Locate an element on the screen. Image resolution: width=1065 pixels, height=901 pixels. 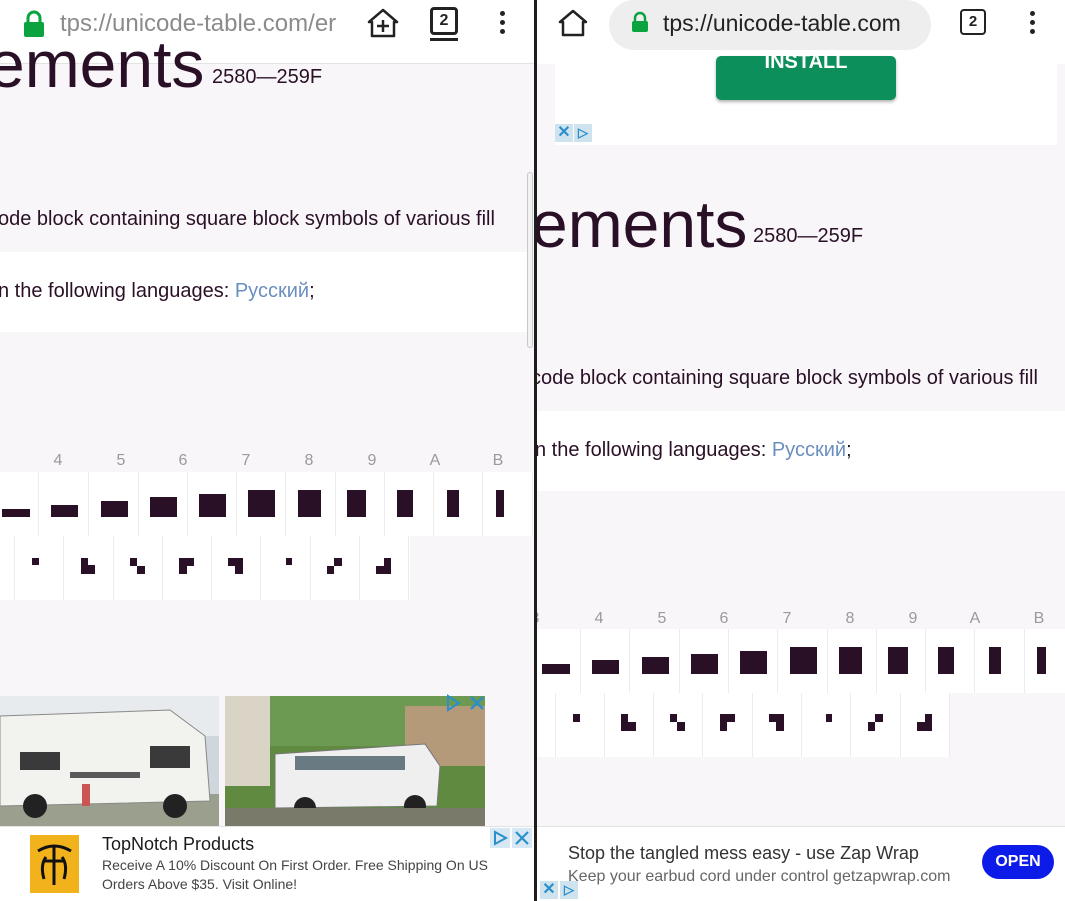
ad-image-rv is located at coordinates (109, 761).